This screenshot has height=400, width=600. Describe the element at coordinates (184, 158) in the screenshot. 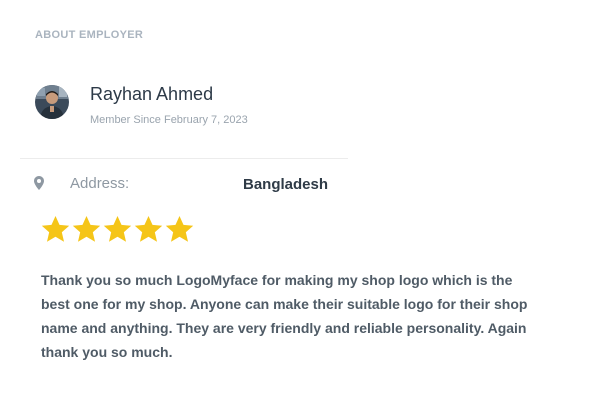

I see `divider` at that location.